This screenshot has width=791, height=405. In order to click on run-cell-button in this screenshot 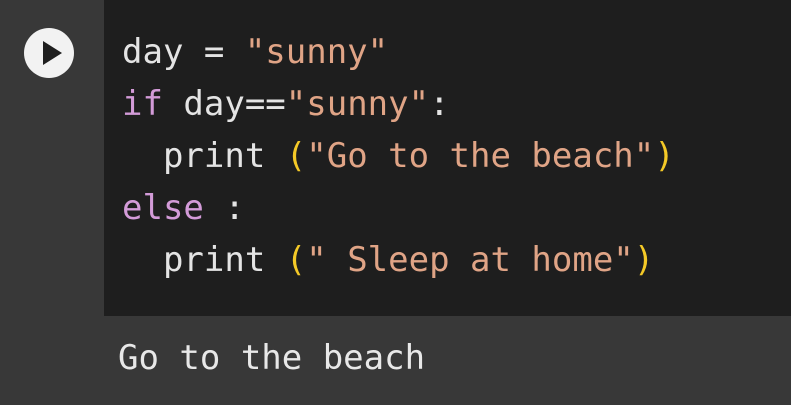, I will do `click(49, 53)`.